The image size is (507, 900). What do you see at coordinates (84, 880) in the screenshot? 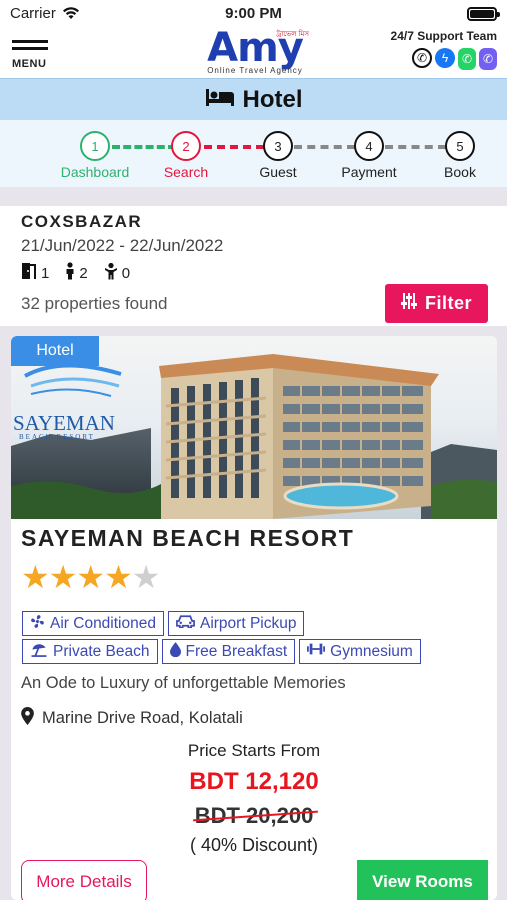
I see `more-details-button: More Details` at bounding box center [84, 880].